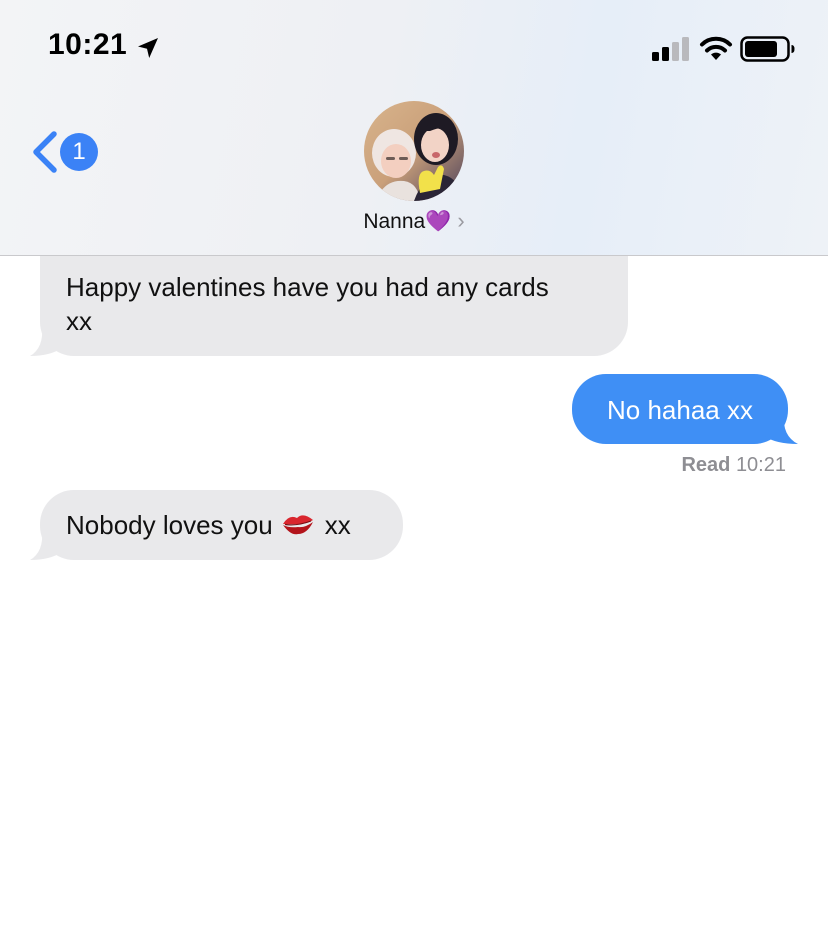  I want to click on incoming-message-bubble: Nobody loves you xx, so click(221, 525).